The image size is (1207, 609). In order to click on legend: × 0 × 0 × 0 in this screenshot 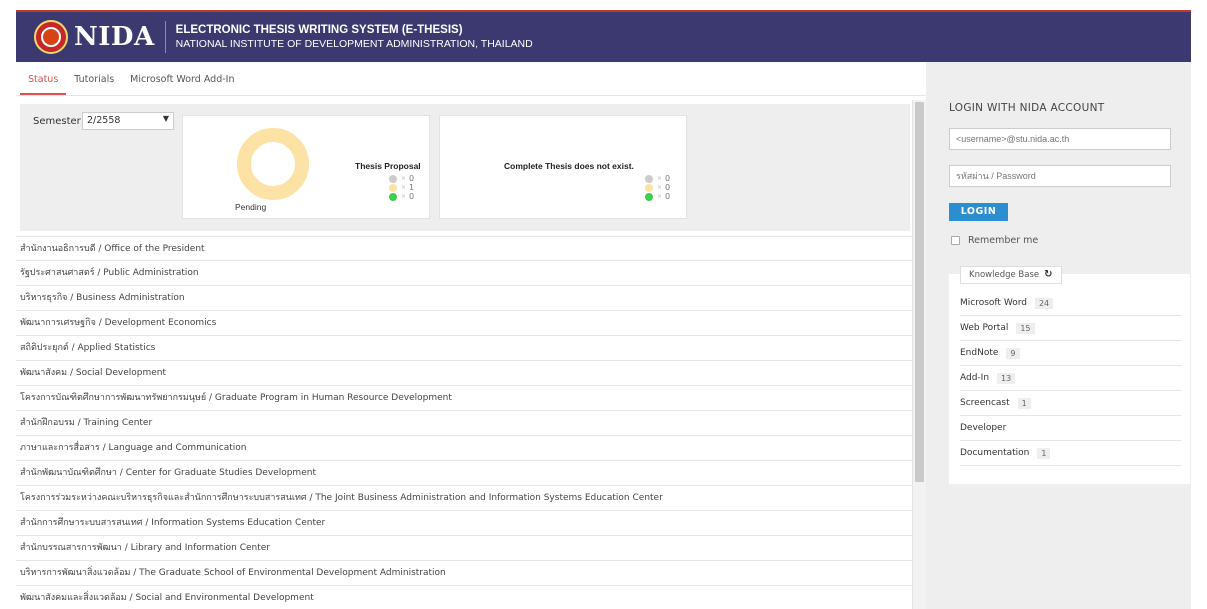, I will do `click(657, 187)`.